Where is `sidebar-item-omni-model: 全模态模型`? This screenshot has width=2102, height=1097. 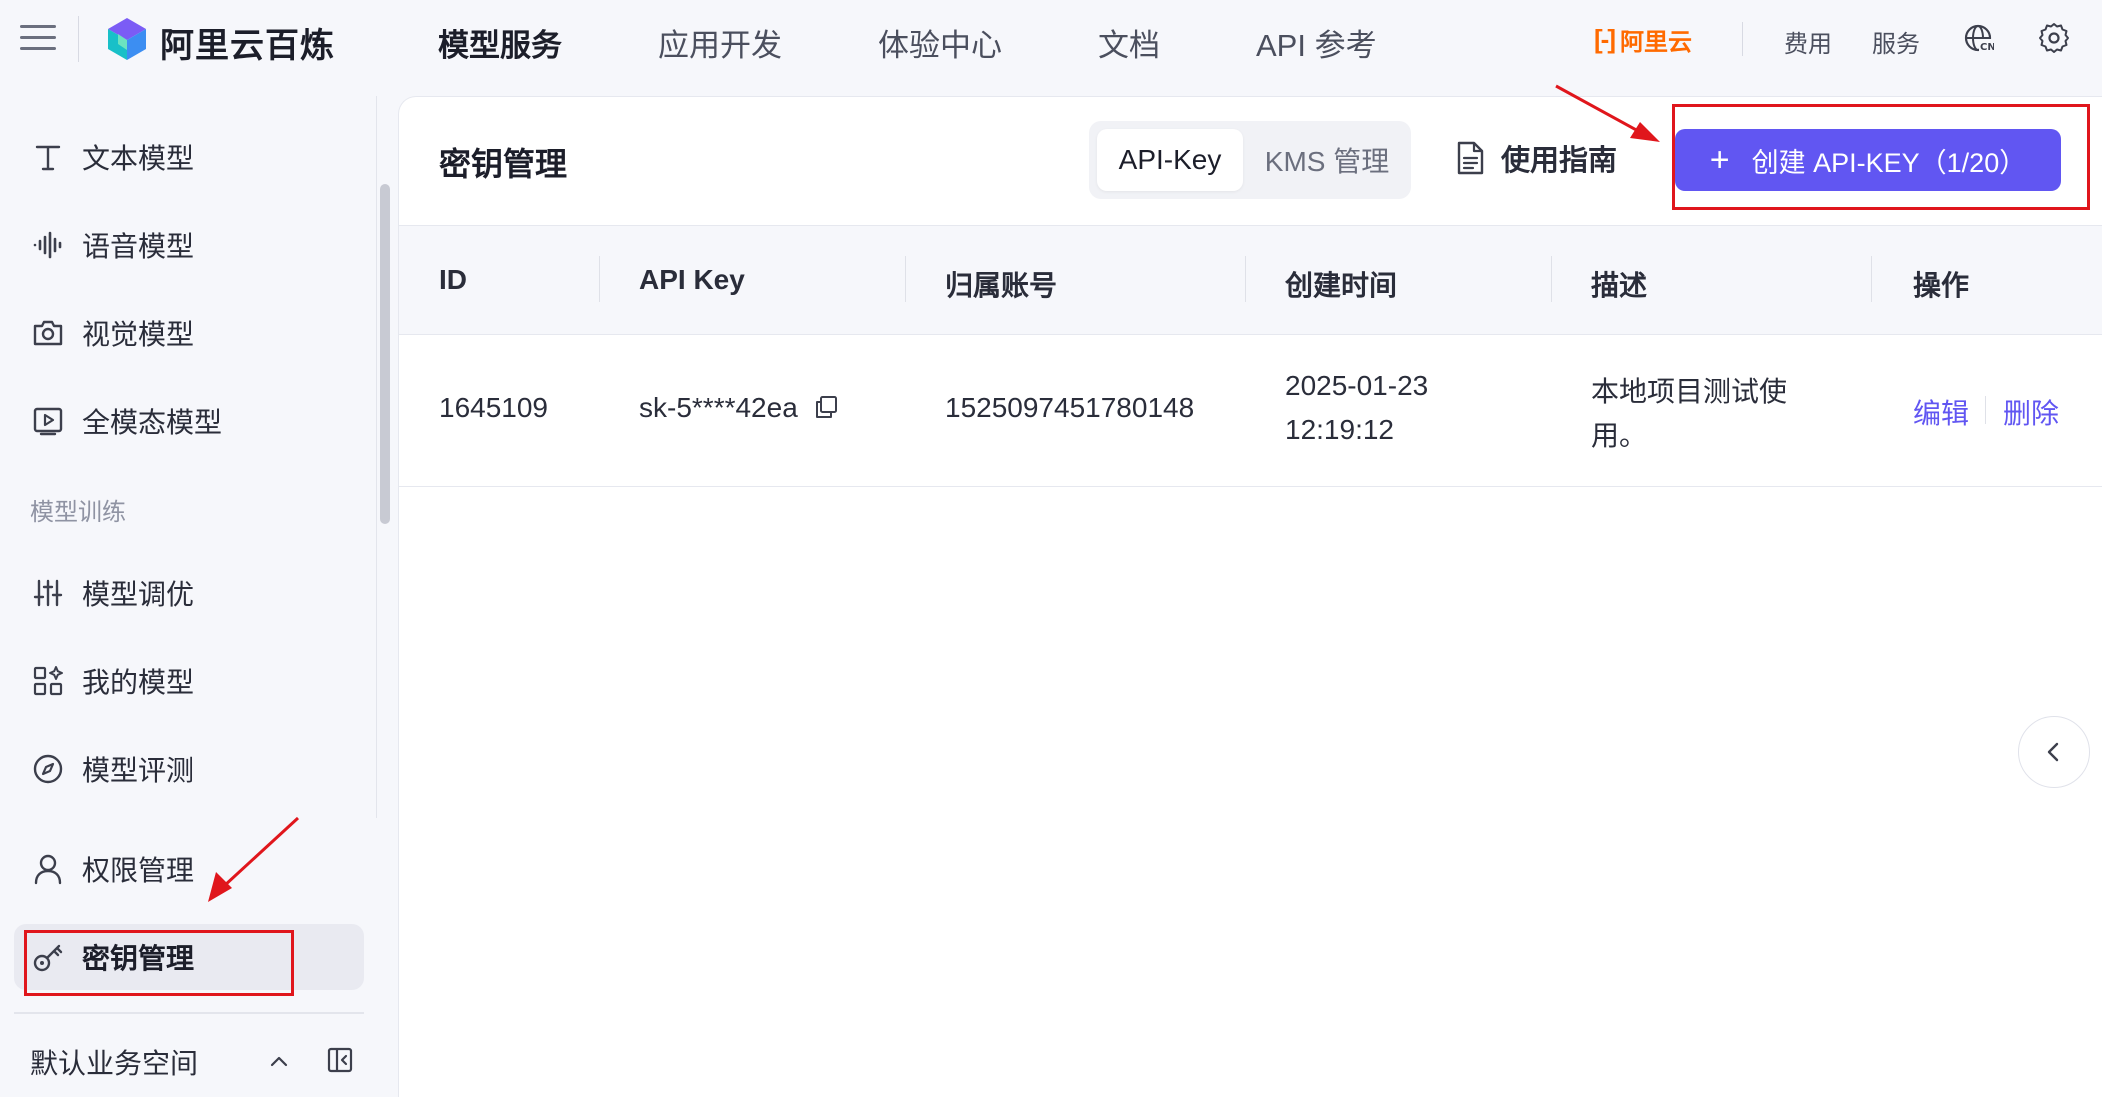 sidebar-item-omni-model: 全模态模型 is located at coordinates (189, 421).